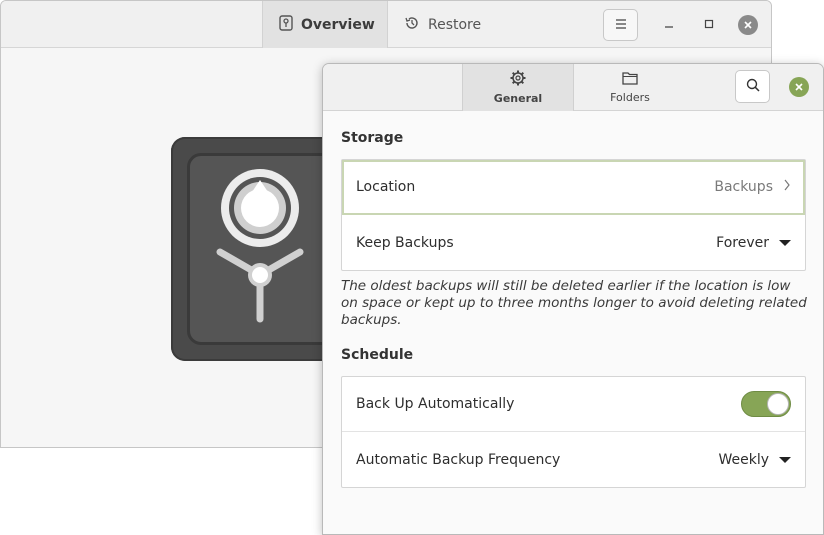  What do you see at coordinates (412, 25) in the screenshot?
I see `history-icon` at bounding box center [412, 25].